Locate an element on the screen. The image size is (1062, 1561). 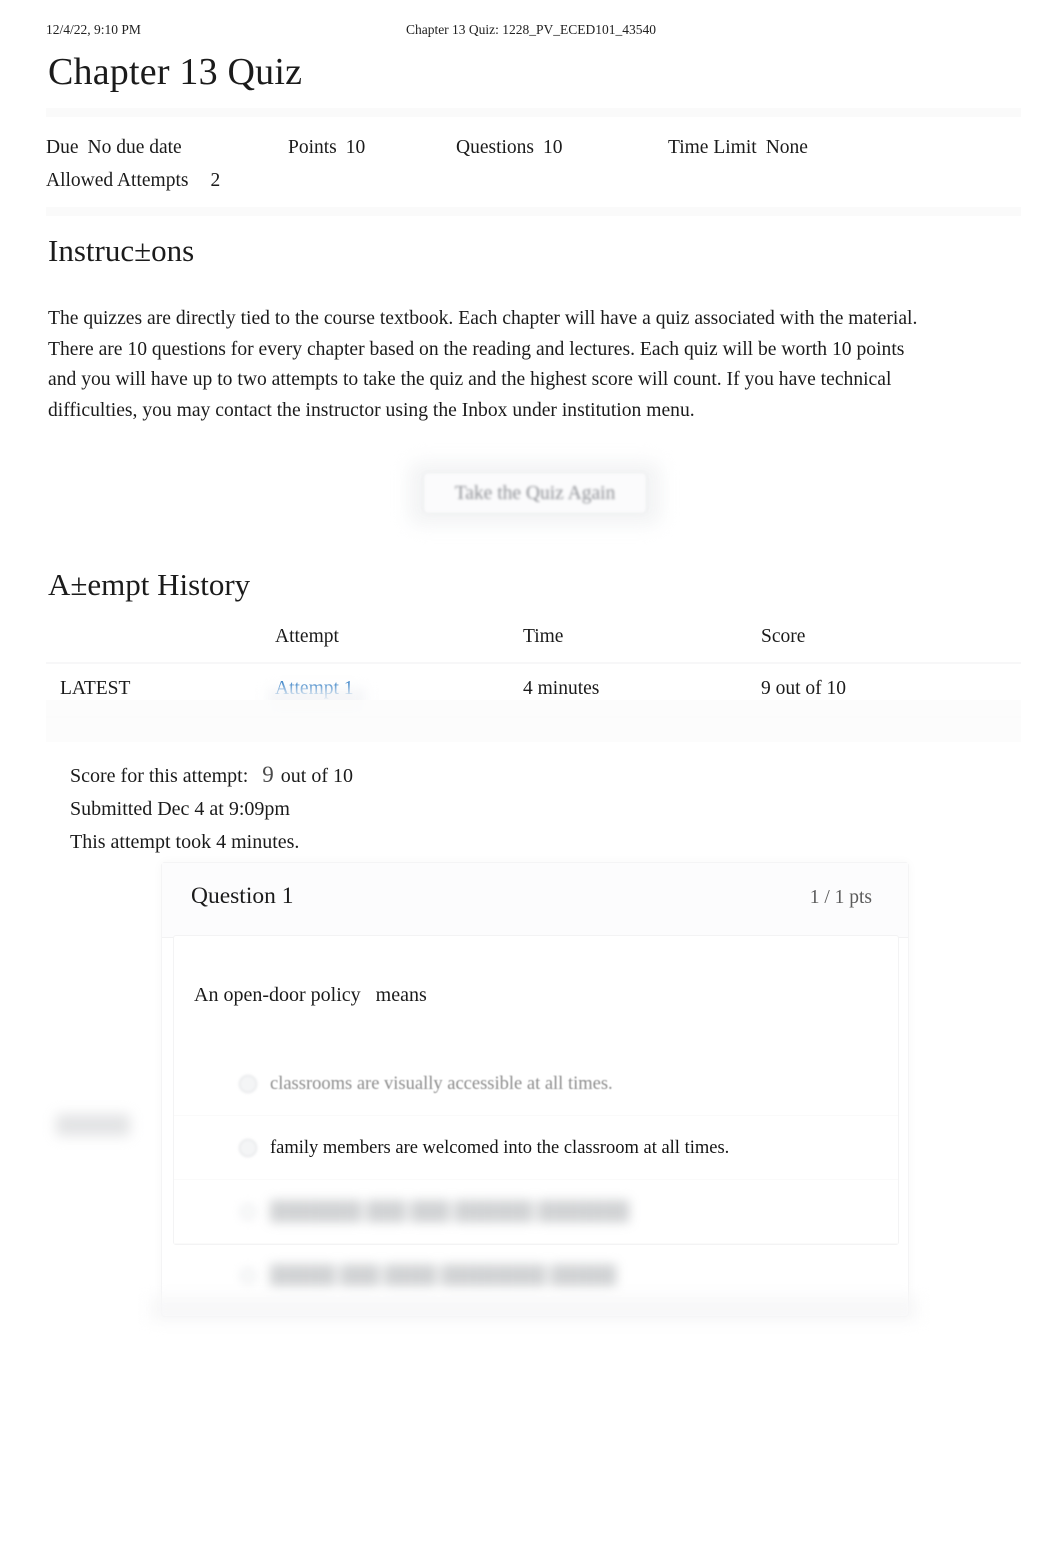
answer-option-4: █████ ███ ████ ████████ █████ is located at coordinates (536, 1275).